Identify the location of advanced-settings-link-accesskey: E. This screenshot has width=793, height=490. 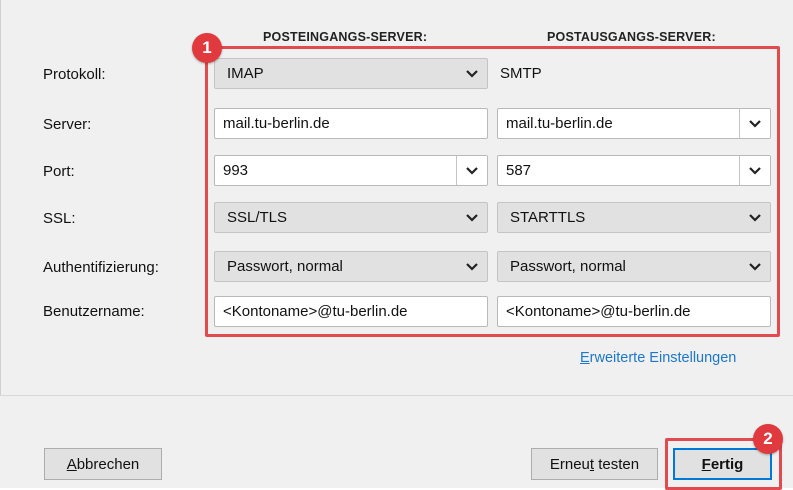
(585, 358).